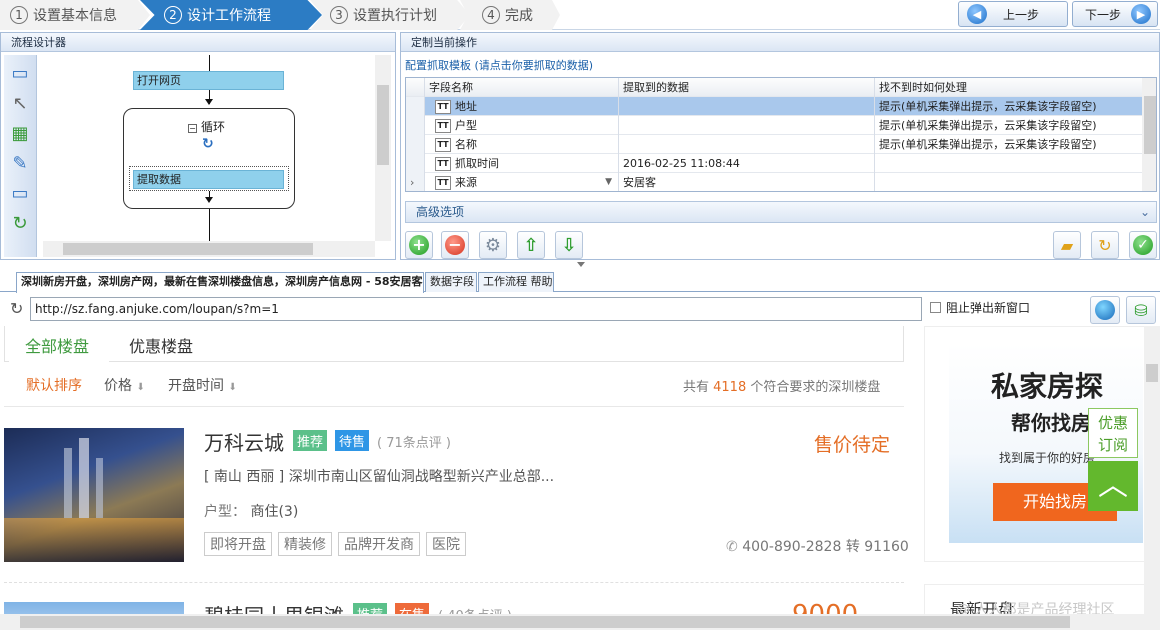  What do you see at coordinates (16, 308) in the screenshot?
I see `refresh-icon: ↻` at bounding box center [16, 308].